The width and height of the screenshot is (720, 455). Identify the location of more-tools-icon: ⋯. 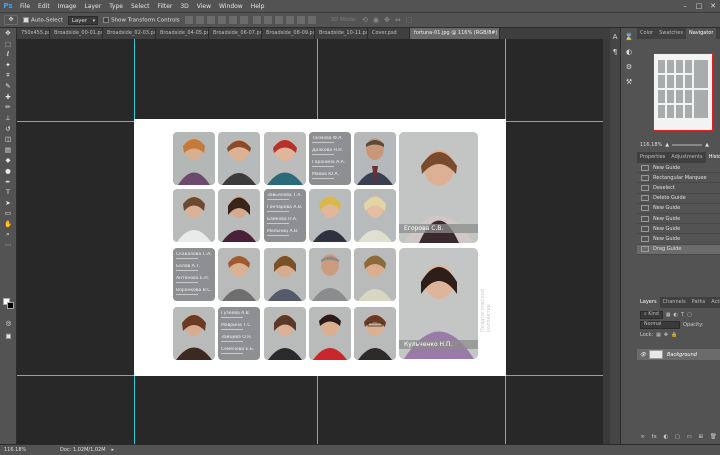
(8, 245).